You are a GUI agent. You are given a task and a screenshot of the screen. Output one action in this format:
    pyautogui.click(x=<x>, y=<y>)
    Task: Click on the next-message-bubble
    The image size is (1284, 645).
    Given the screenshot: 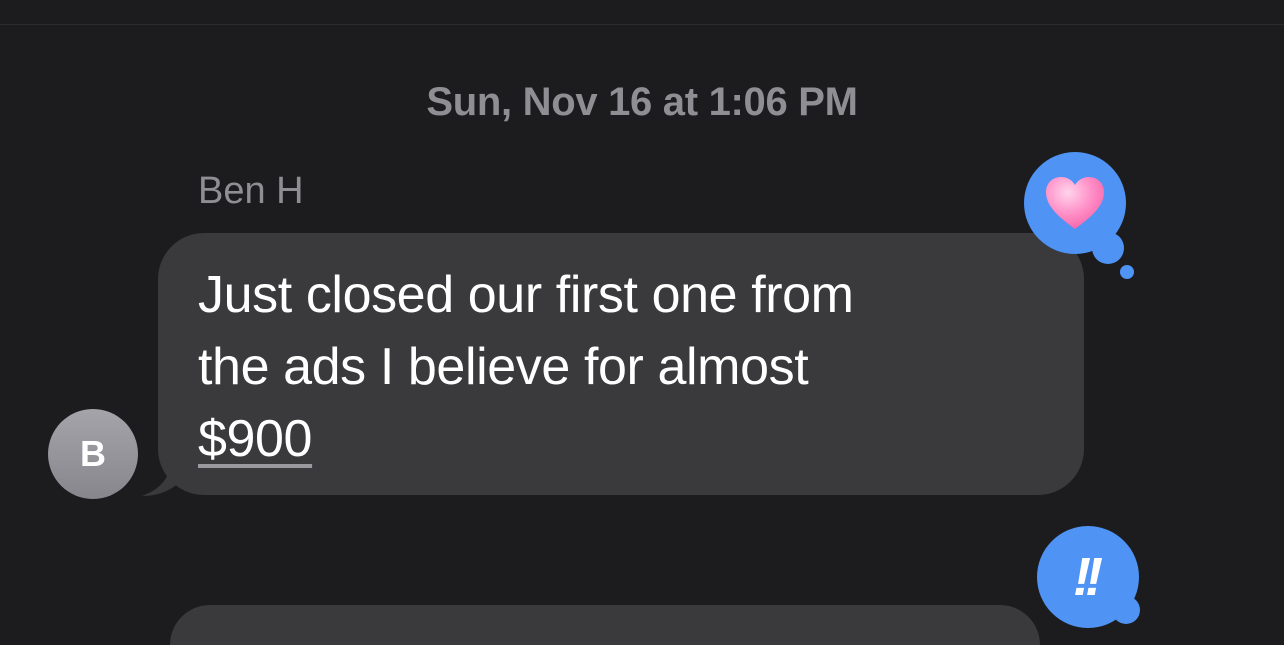 What is the action you would take?
    pyautogui.click(x=605, y=625)
    